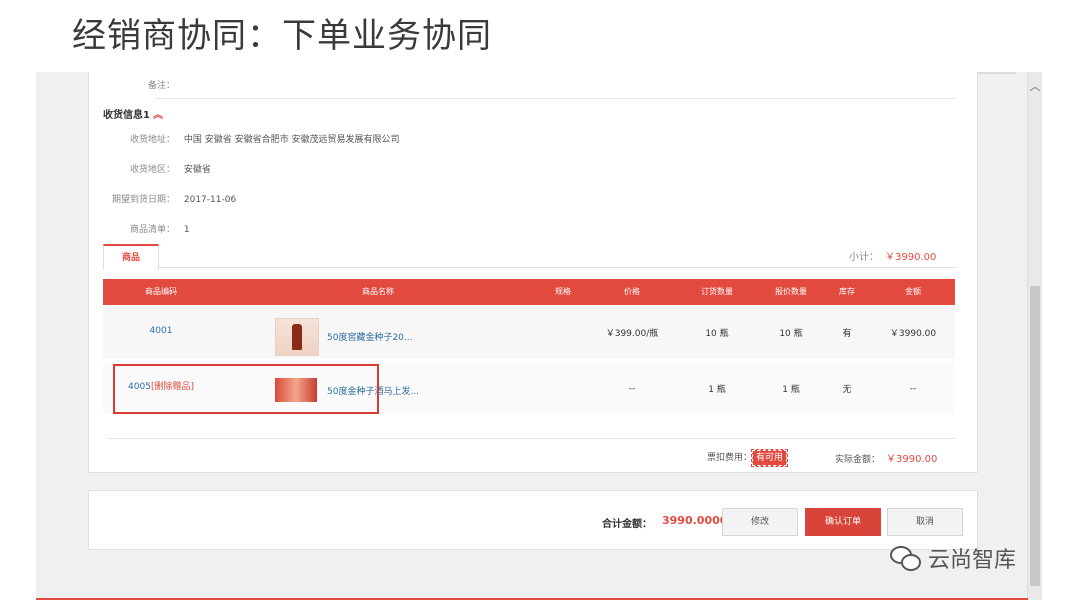 This screenshot has width=1080, height=608. I want to click on column-header: 金额, so click(913, 291).